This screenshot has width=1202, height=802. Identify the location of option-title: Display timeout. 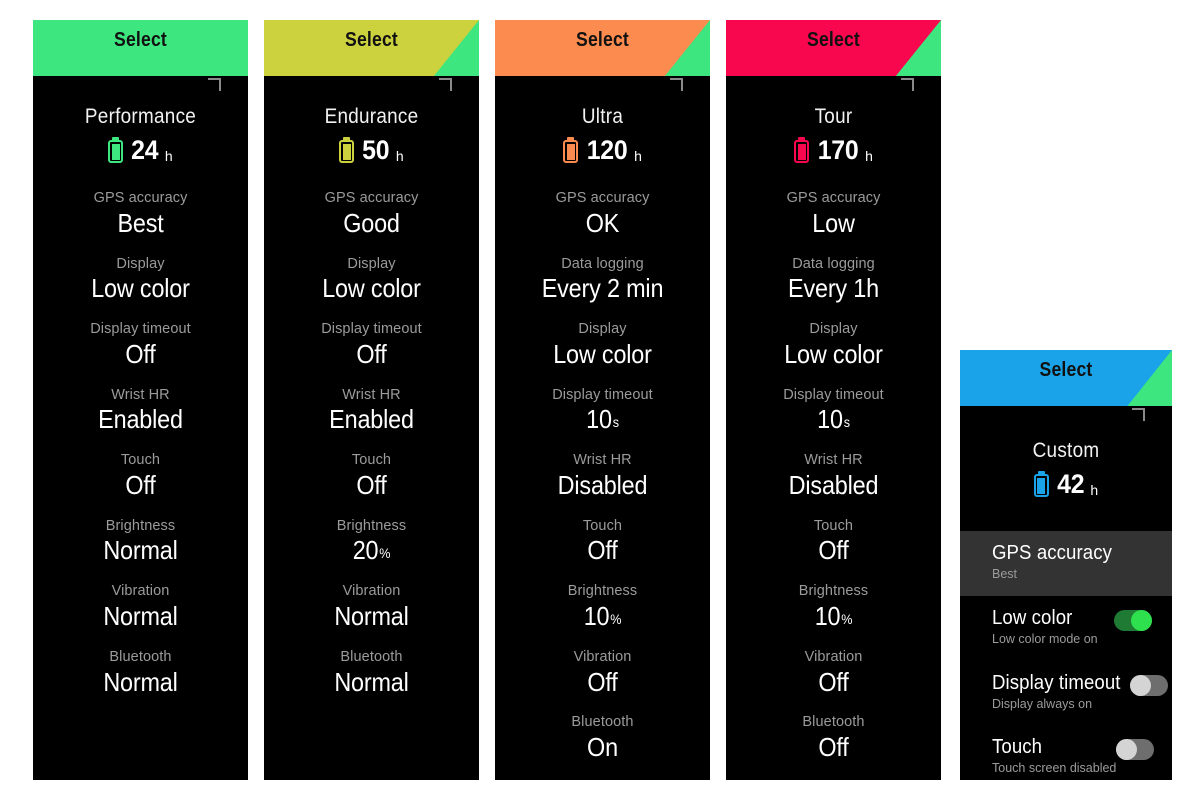
(1056, 682).